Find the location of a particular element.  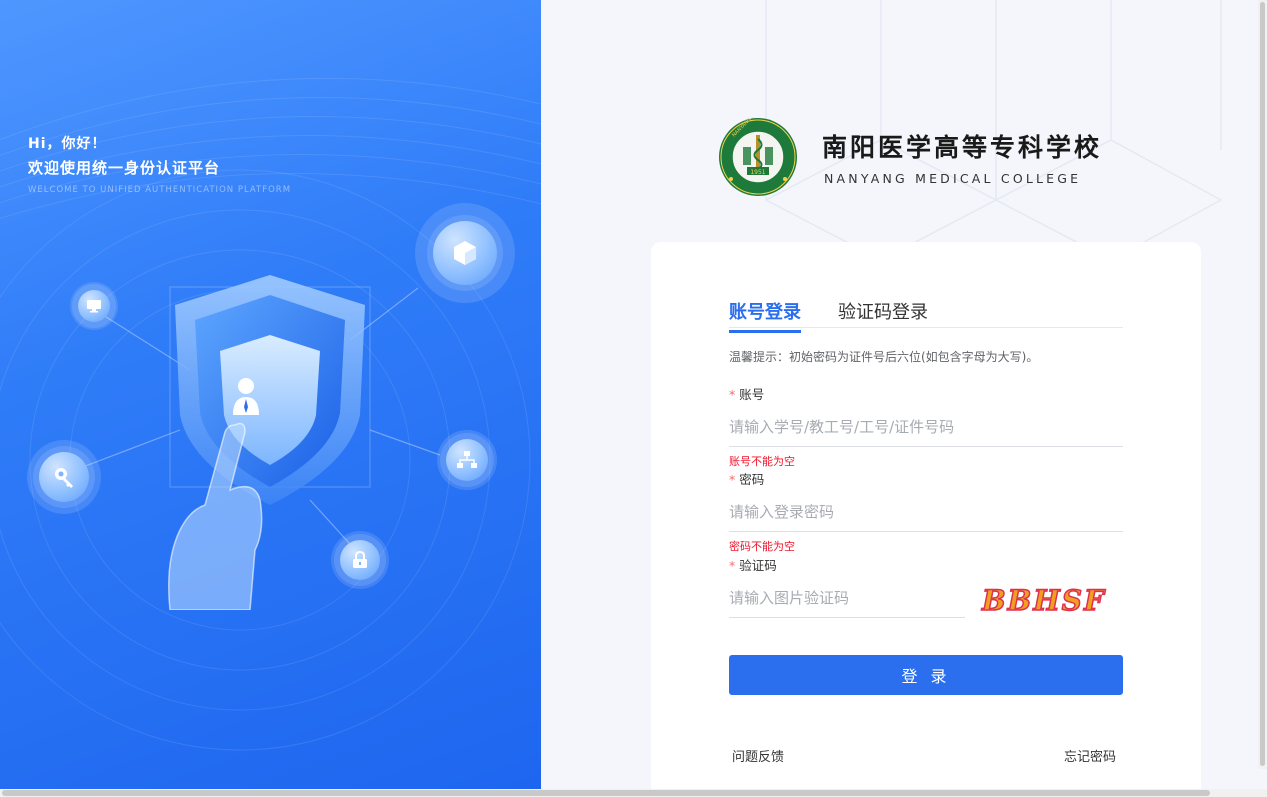

account-input is located at coordinates (926, 427).